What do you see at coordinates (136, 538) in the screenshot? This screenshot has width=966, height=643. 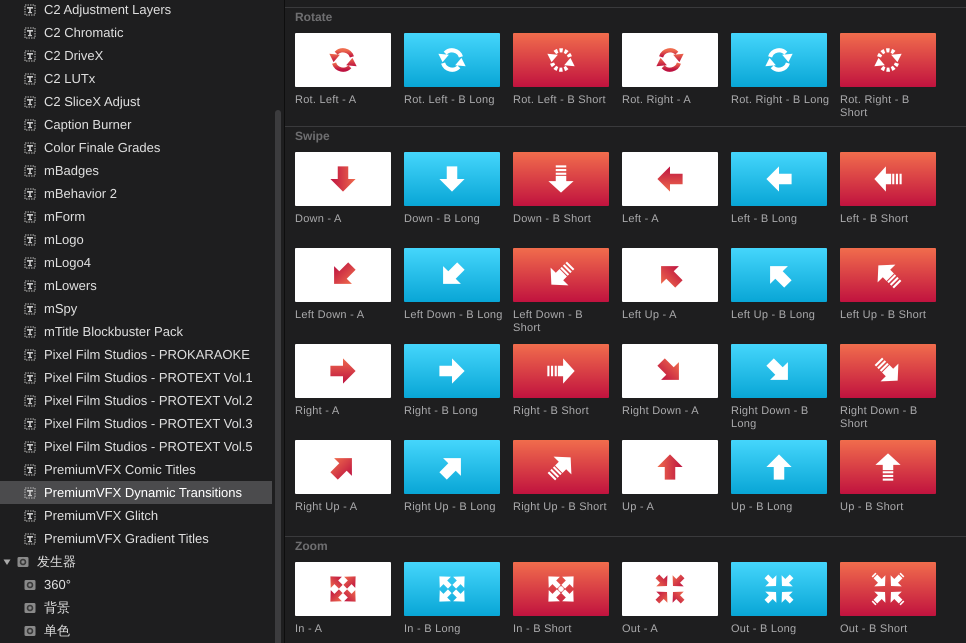 I see `sidebar-item: PremiumVFX Gradient Titles` at bounding box center [136, 538].